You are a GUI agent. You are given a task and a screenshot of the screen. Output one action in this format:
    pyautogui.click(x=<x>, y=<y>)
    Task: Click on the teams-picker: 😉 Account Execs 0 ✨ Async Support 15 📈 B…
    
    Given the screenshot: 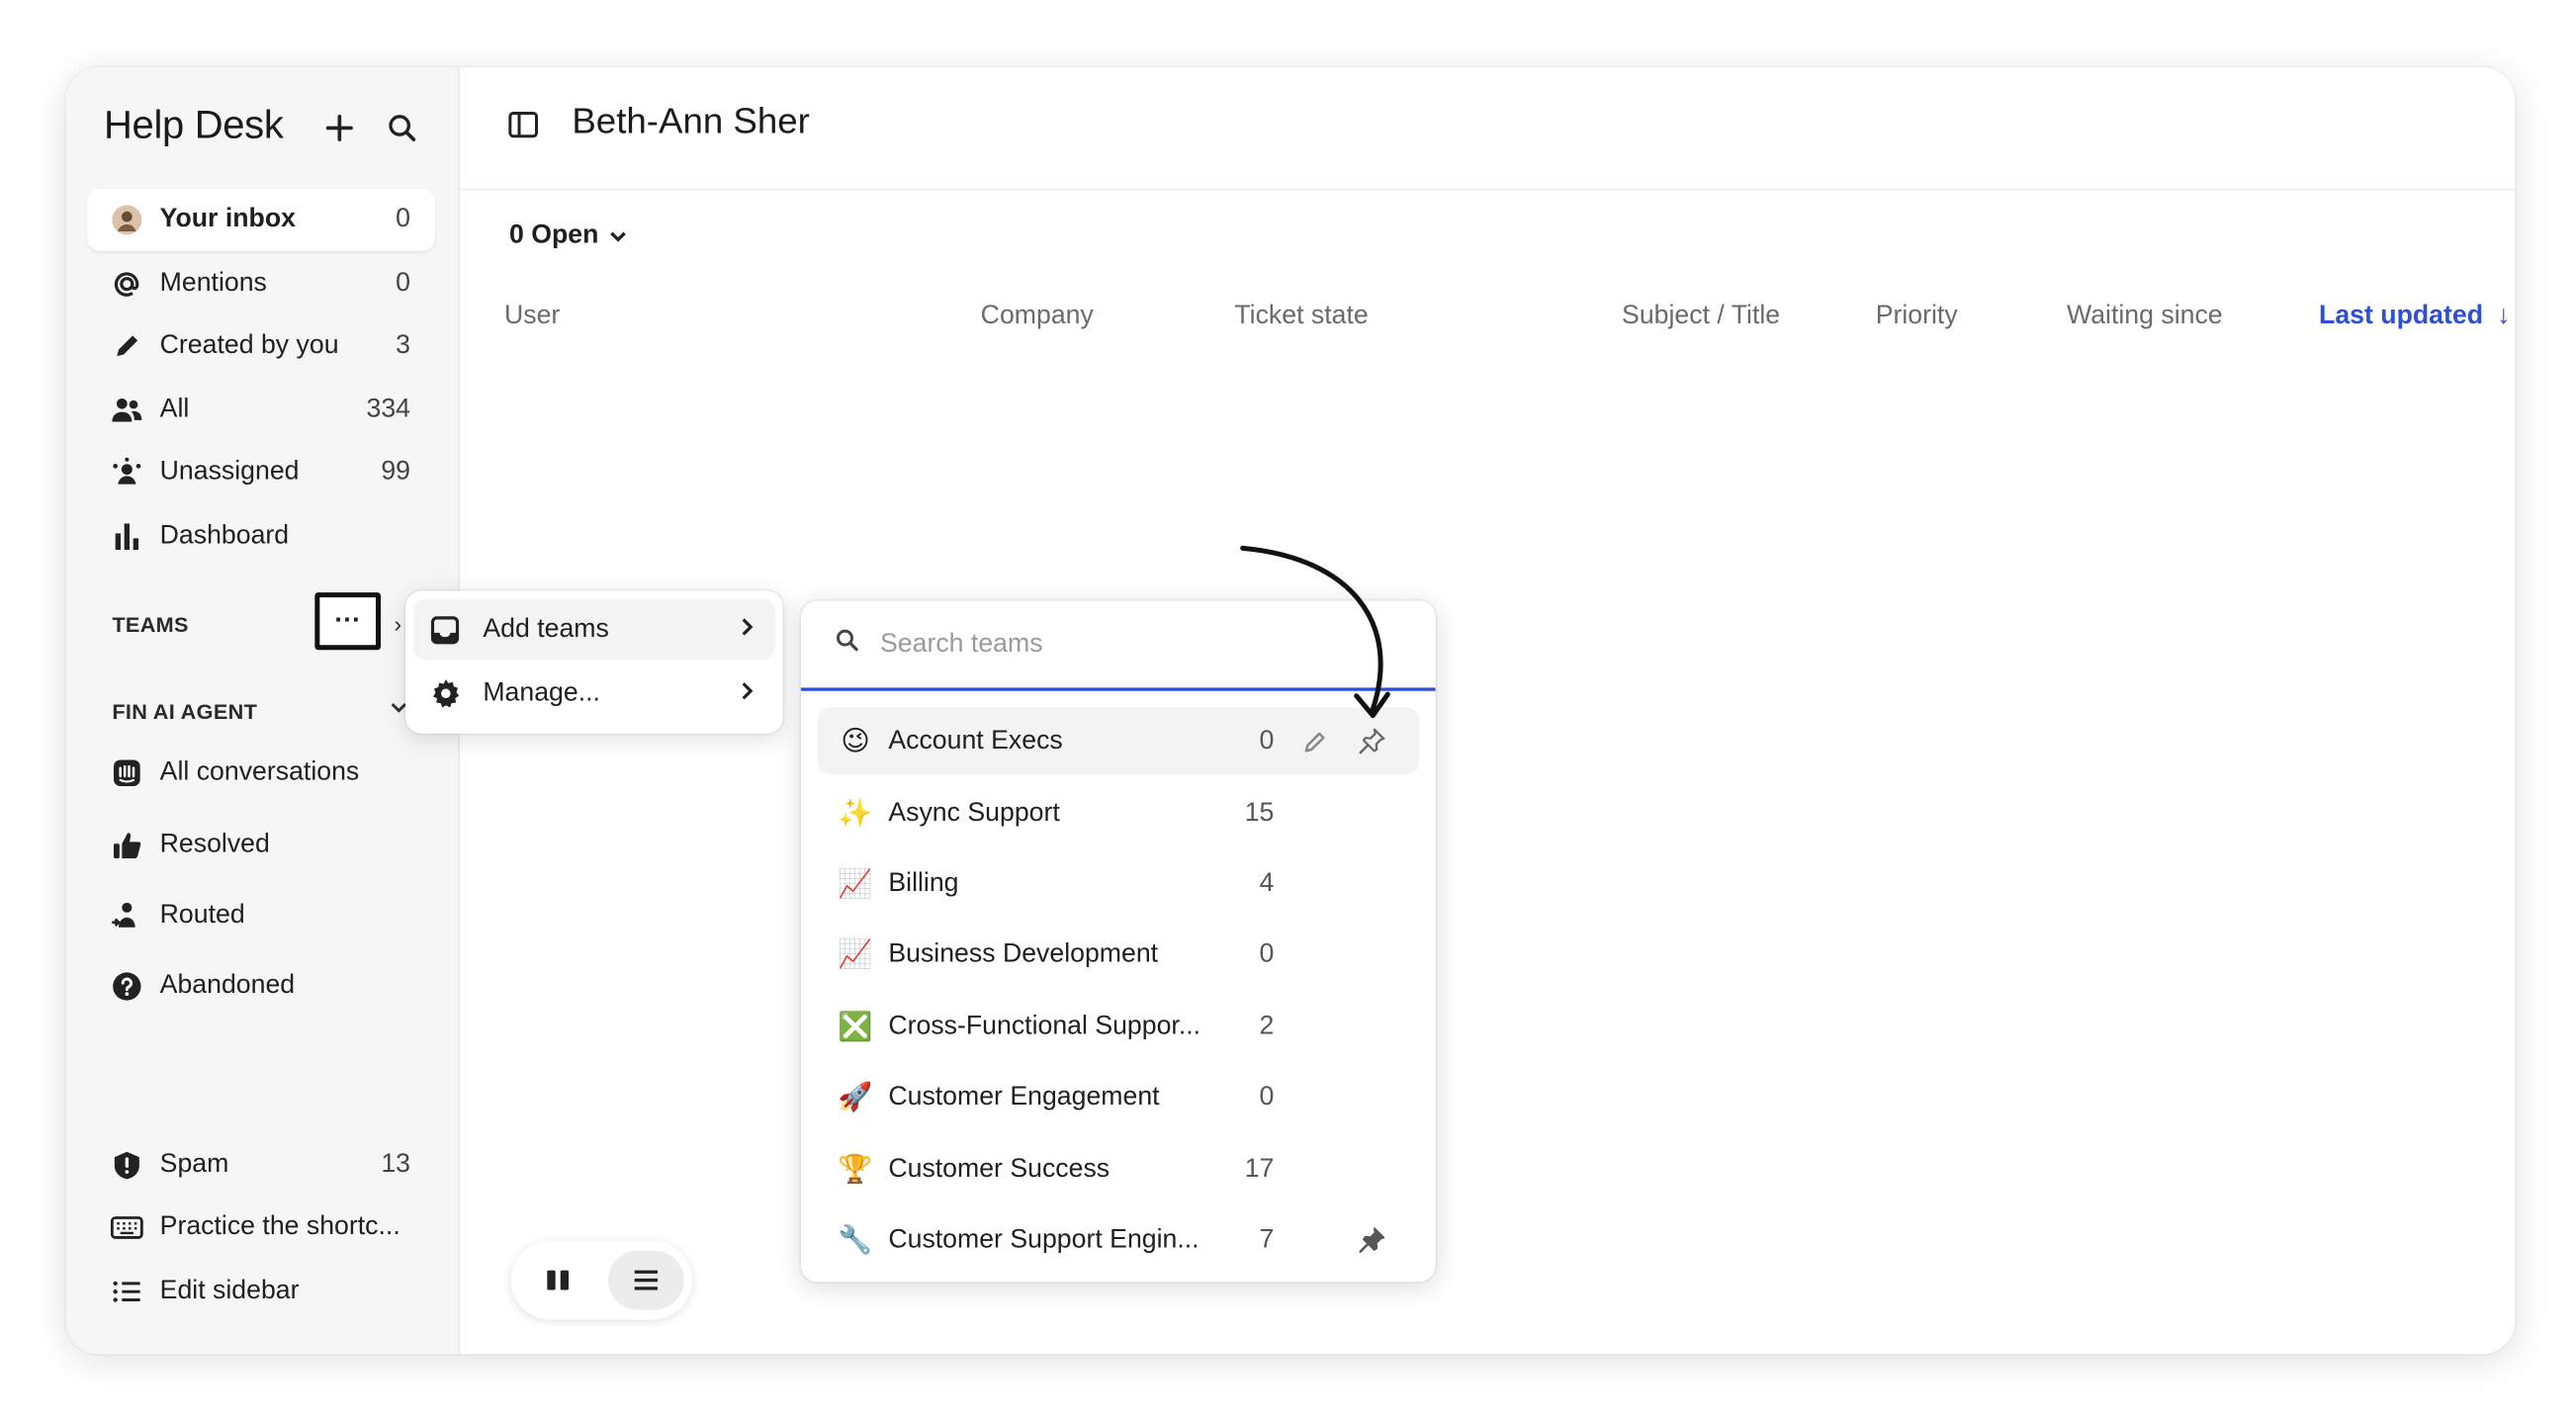 What is the action you would take?
    pyautogui.click(x=1118, y=942)
    